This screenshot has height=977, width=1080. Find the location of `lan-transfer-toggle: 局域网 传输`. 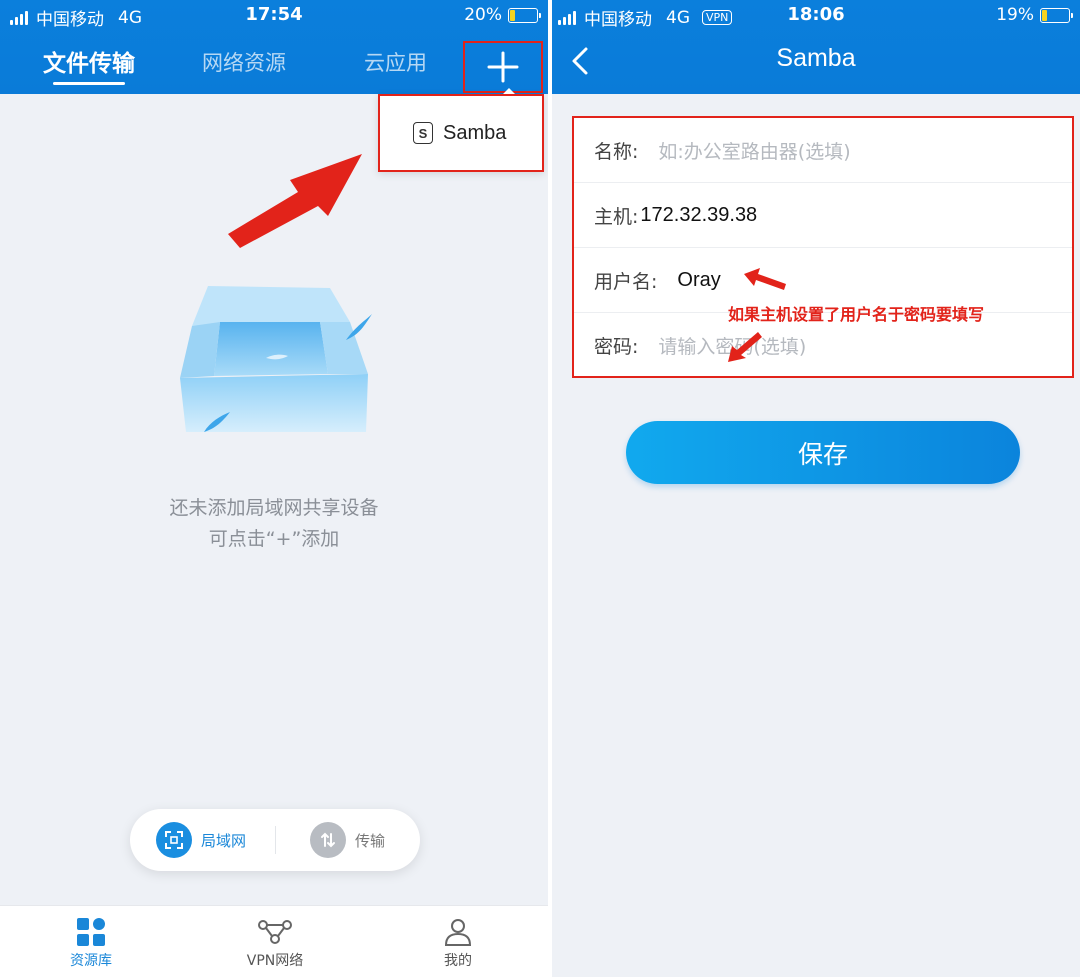

lan-transfer-toggle: 局域网 传输 is located at coordinates (275, 840).